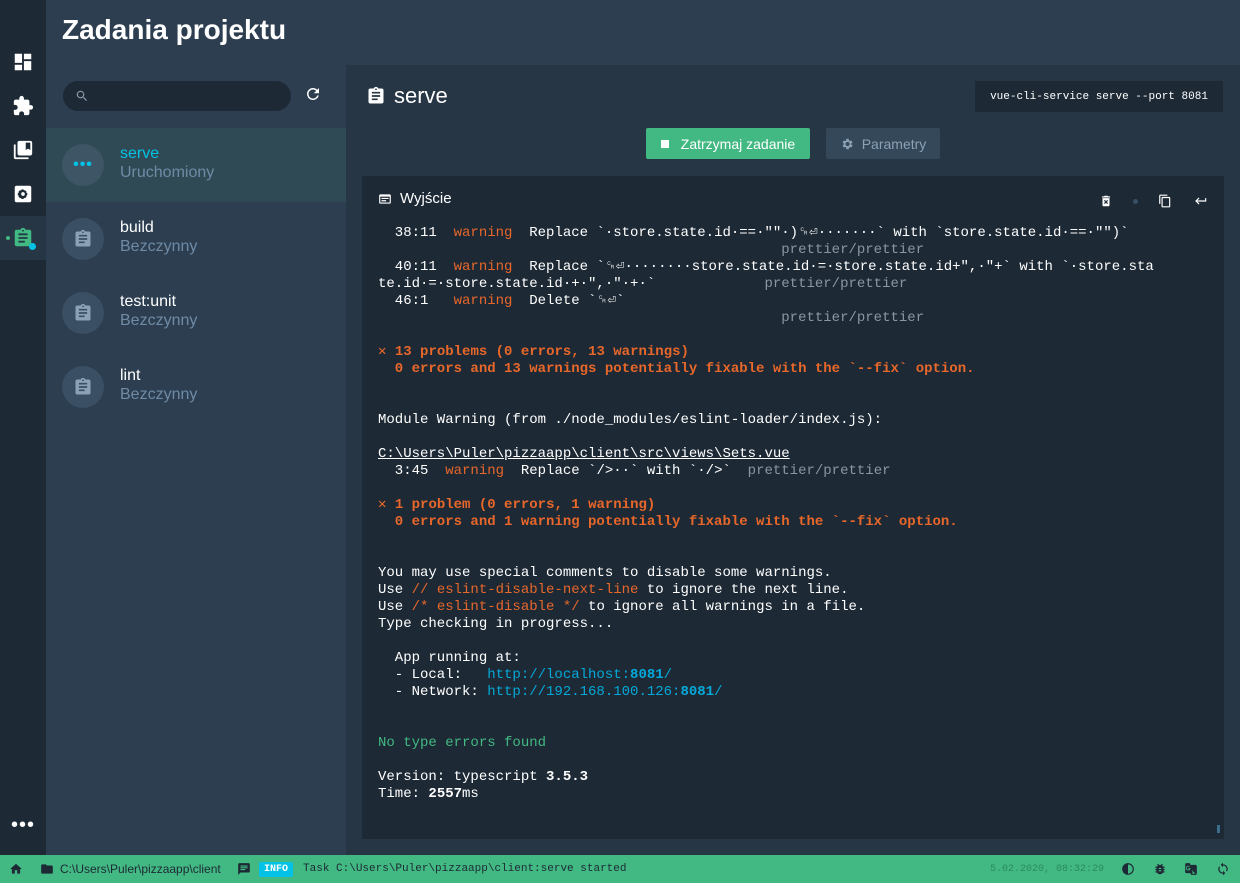 The height and width of the screenshot is (883, 1240). Describe the element at coordinates (187, 96) in the screenshot. I see `search-input` at that location.